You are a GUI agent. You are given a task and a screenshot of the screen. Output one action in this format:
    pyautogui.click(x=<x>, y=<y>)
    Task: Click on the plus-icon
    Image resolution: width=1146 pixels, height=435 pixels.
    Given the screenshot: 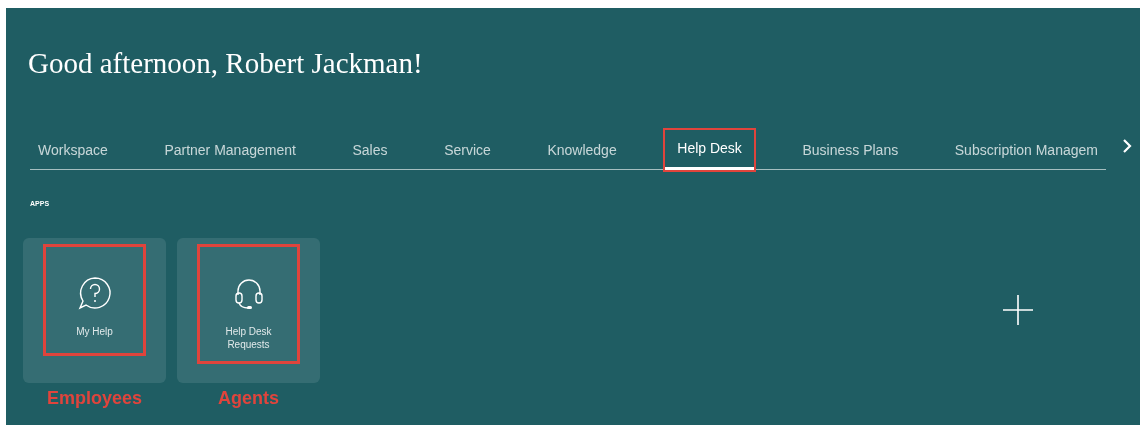 What is the action you would take?
    pyautogui.click(x=1018, y=310)
    